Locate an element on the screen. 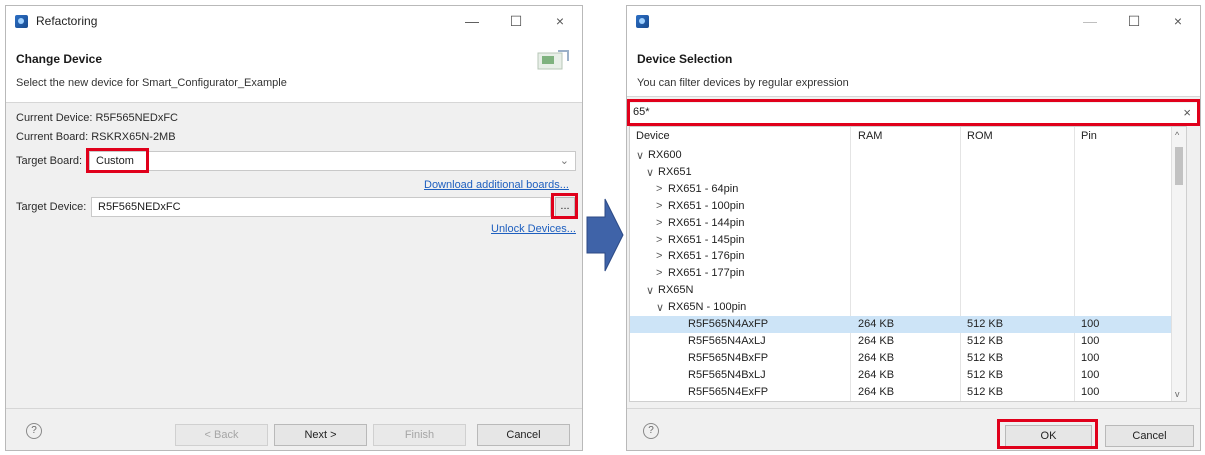 The image size is (1205, 455). column-header-pin: Pin is located at coordinates (1089, 136).